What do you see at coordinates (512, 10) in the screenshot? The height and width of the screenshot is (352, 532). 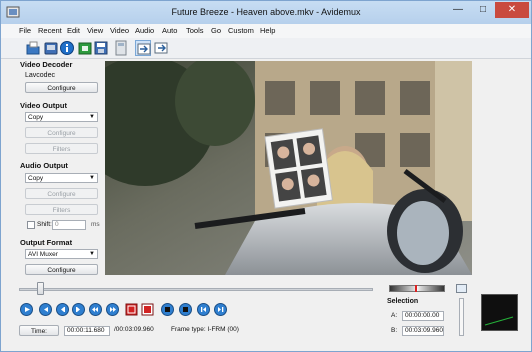 I see `close-button: ✕` at bounding box center [512, 10].